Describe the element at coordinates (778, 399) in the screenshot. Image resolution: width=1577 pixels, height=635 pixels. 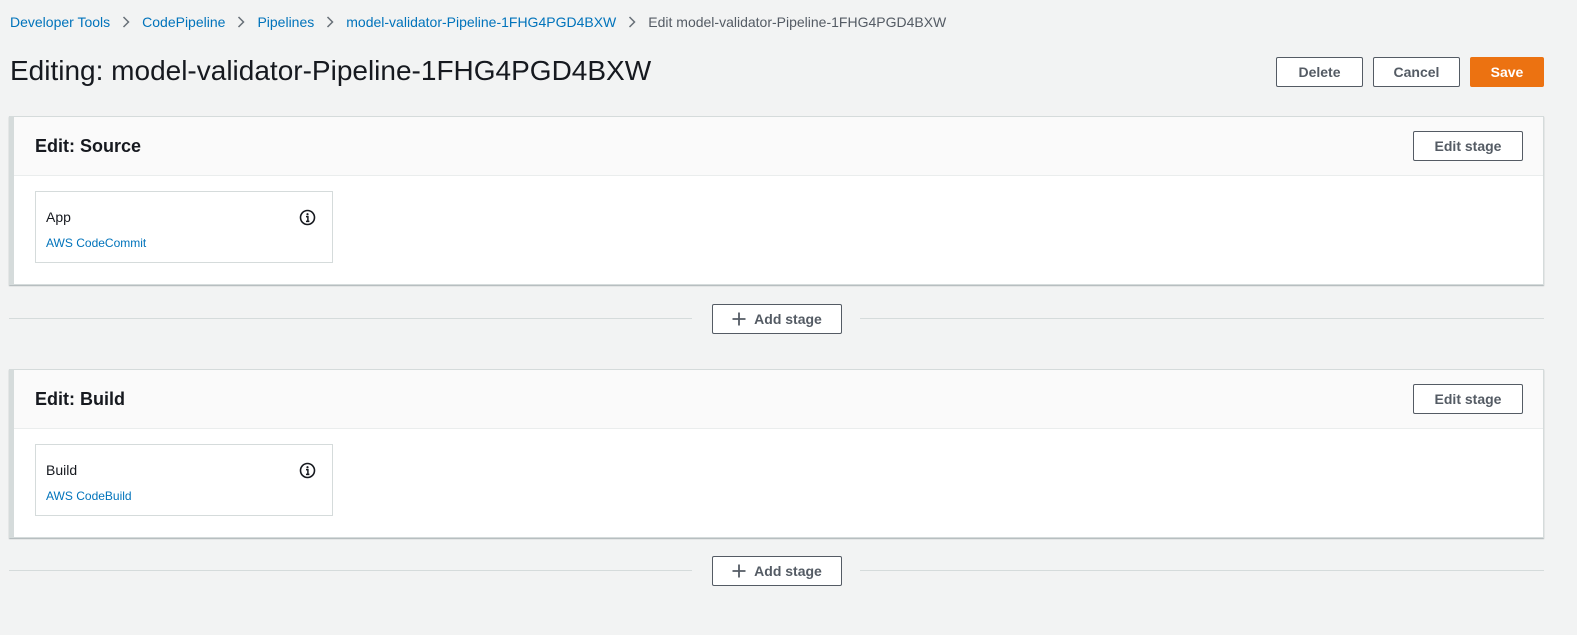
I see `stage-header: Edit: Build Edit stage` at that location.